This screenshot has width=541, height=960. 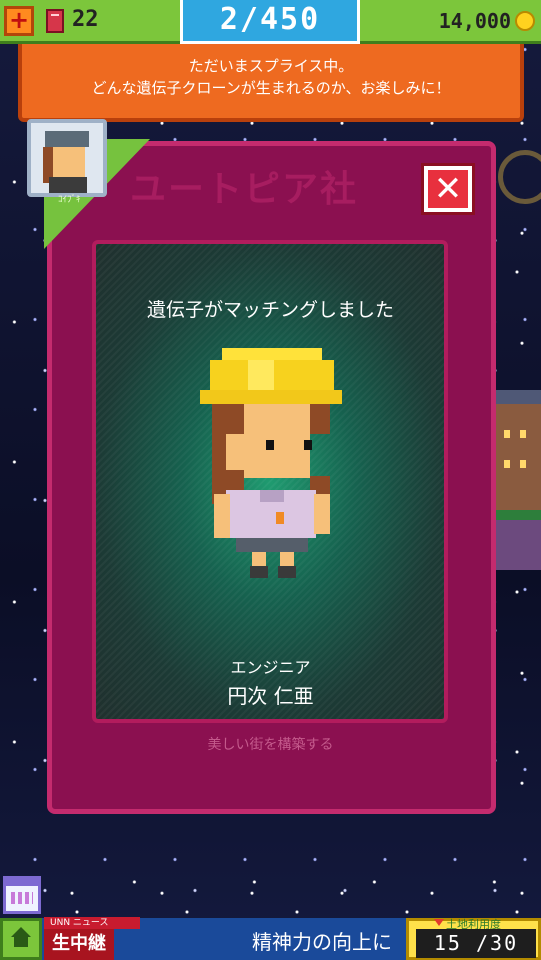 I want to click on match-heading: 遺伝子がマッチングしました, so click(x=270, y=310).